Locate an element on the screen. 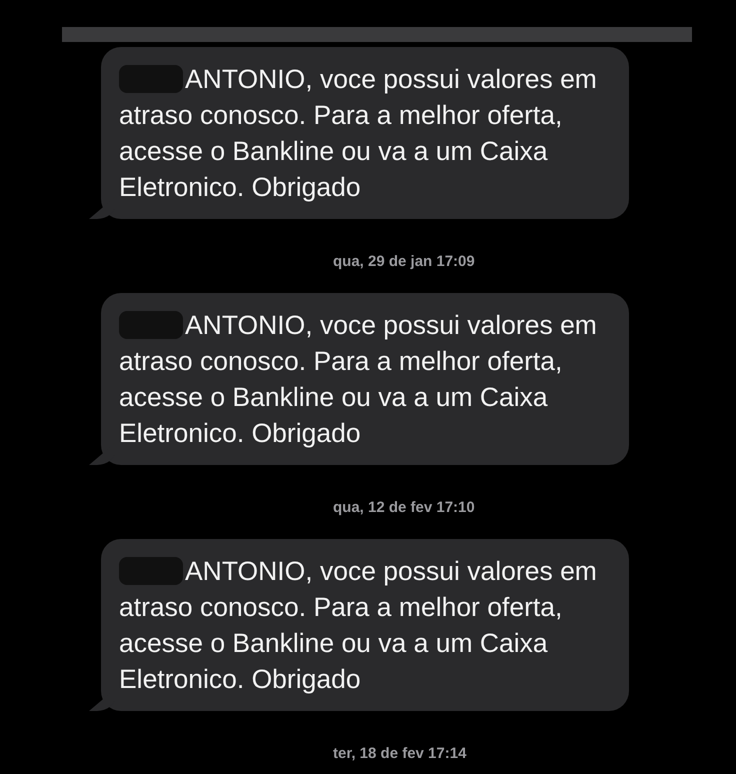 The image size is (736, 774). timestamp: qua, 29 de jan 17:09 is located at coordinates (404, 262).